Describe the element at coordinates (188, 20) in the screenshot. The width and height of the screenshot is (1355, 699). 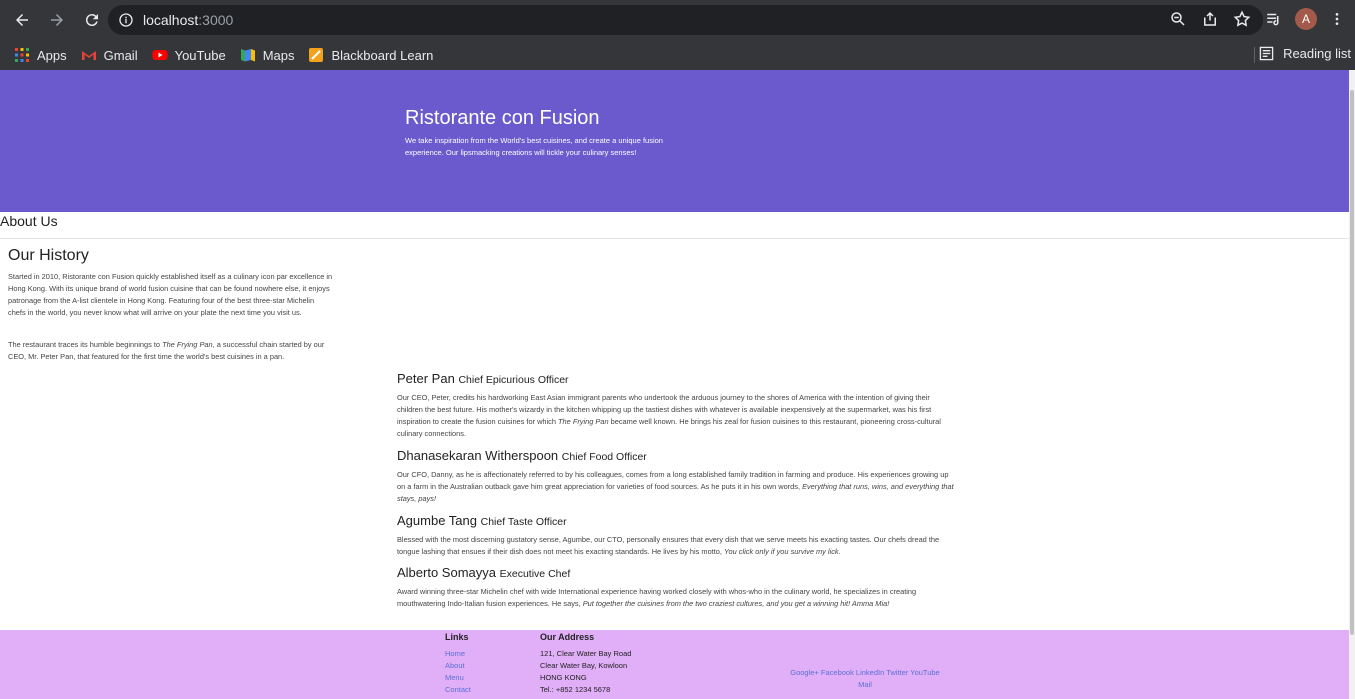
I see `url-text: localhost:3000` at that location.